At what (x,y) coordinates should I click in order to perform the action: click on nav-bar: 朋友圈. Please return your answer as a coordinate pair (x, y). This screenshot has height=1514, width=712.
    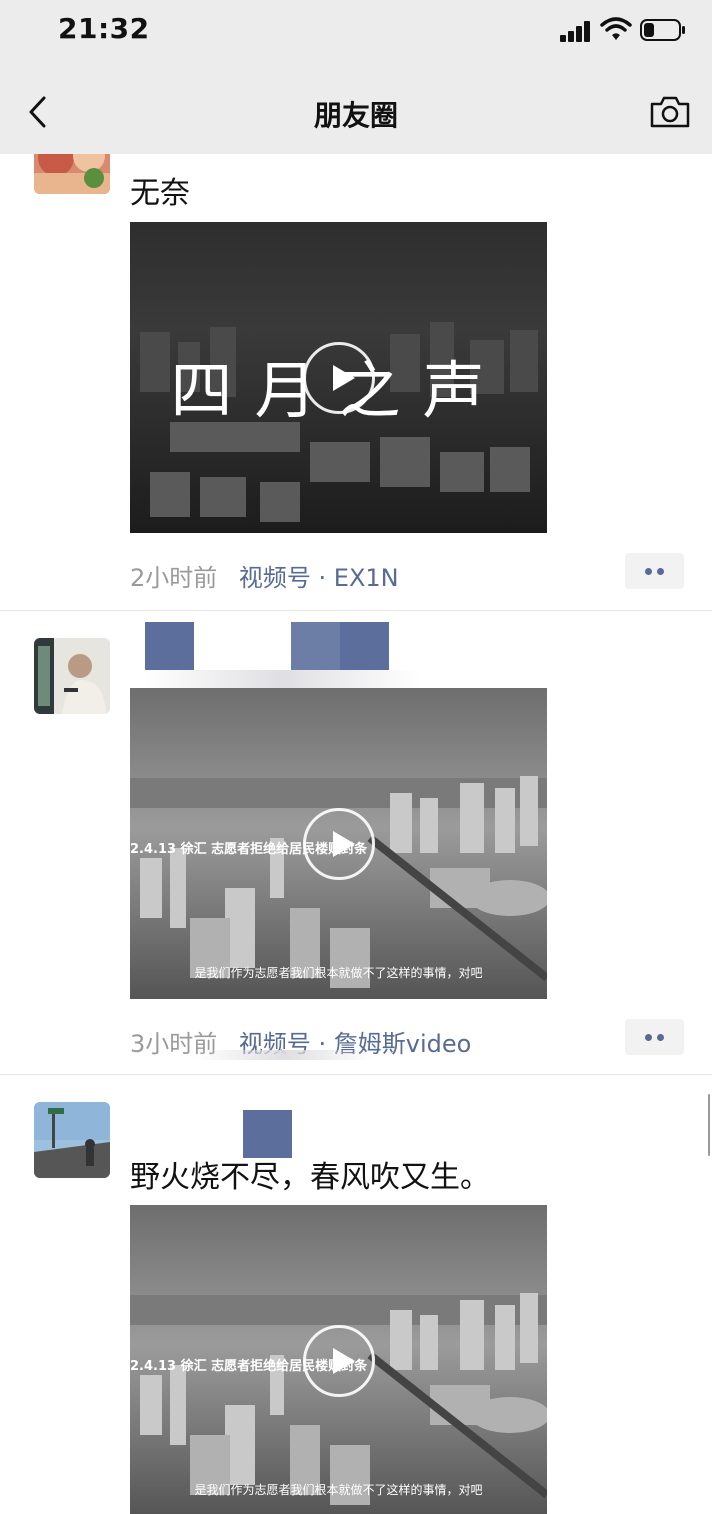
    Looking at the image, I should click on (356, 109).